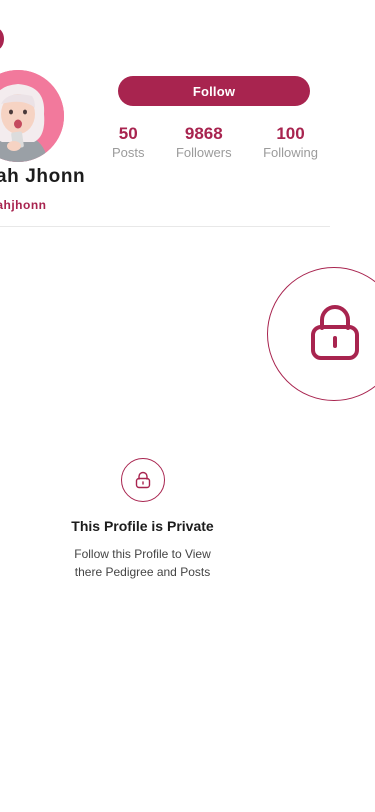  I want to click on stat-followers: 9868 Followers, so click(204, 142).